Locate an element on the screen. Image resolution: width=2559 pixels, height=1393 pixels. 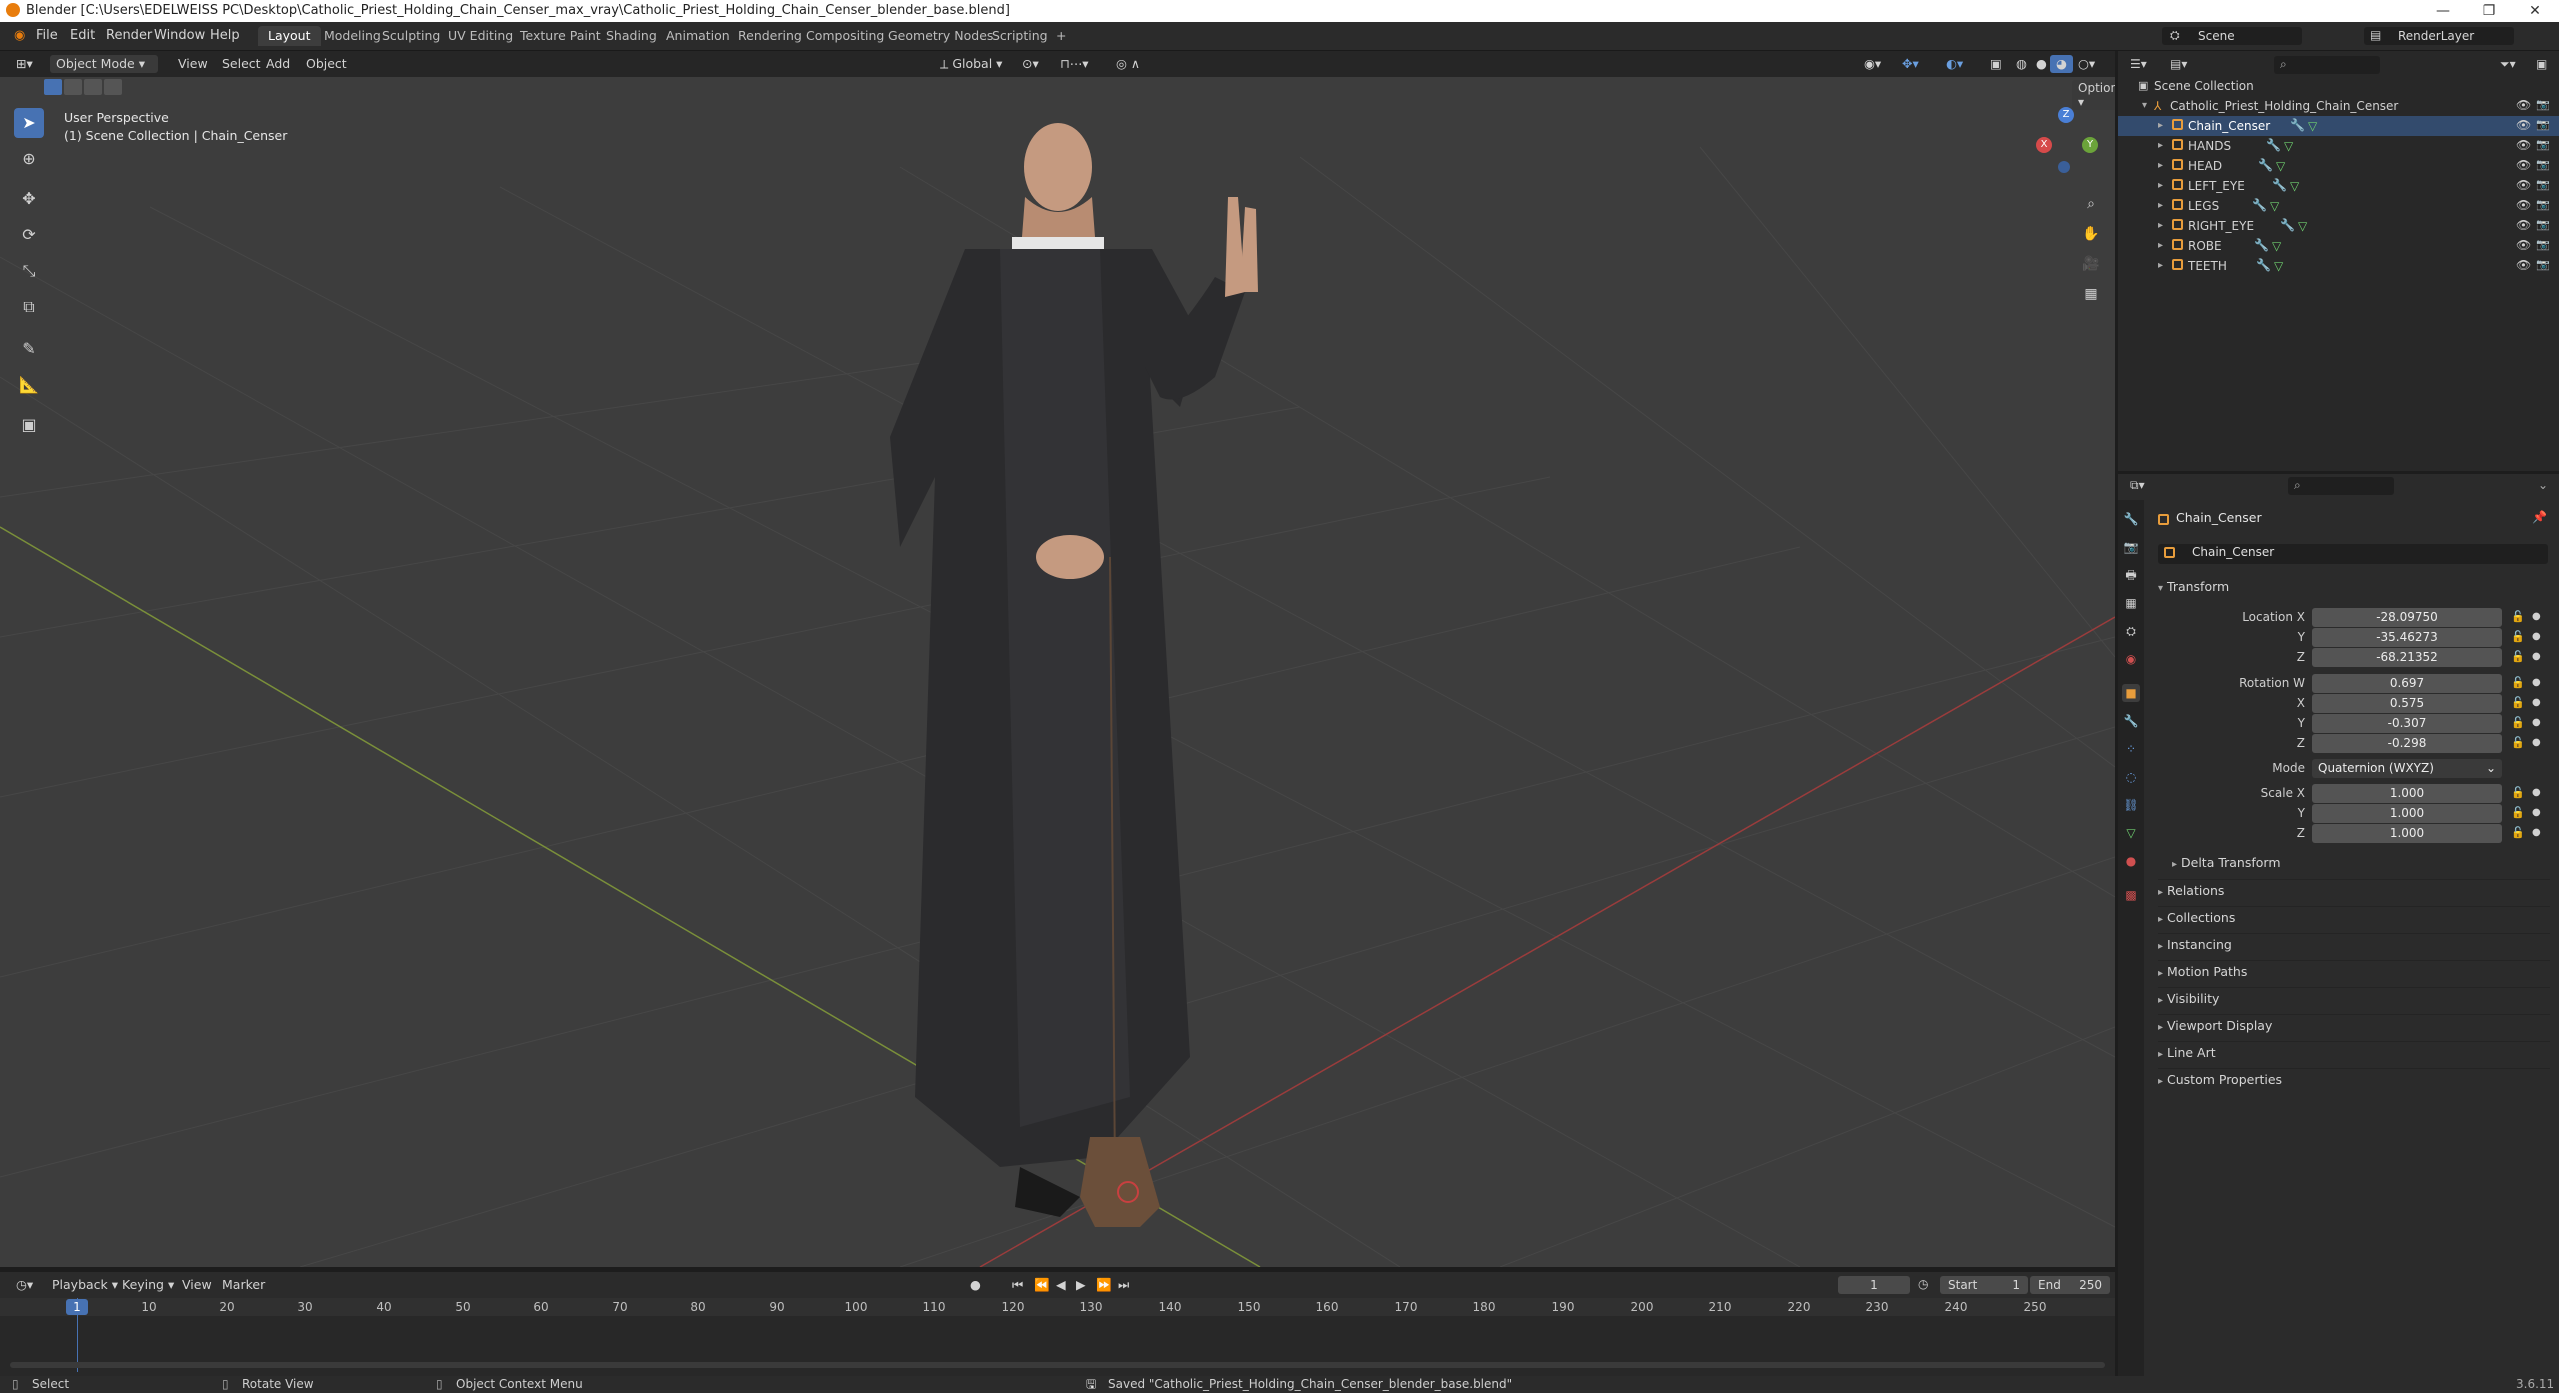
rendered-shading-icon: ○▾ is located at coordinates (2086, 64).